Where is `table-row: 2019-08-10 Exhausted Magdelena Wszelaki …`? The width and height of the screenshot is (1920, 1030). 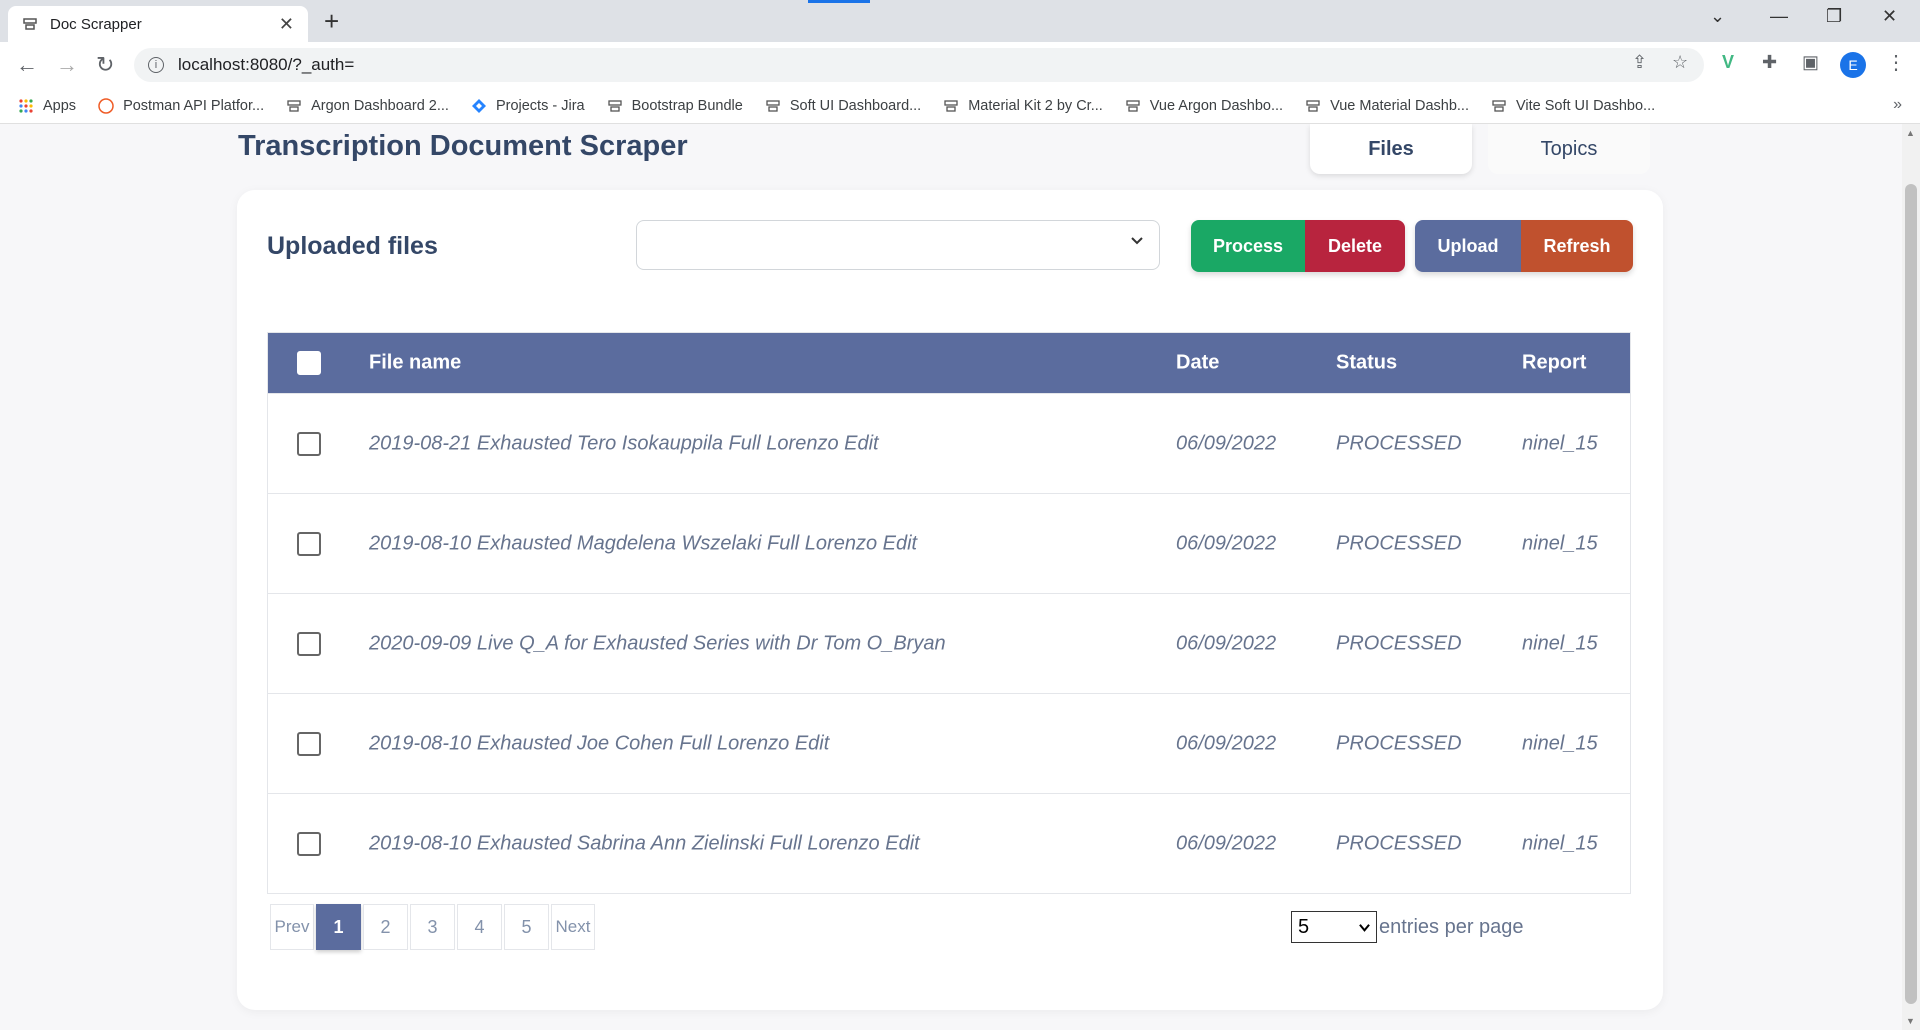 table-row: 2019-08-10 Exhausted Magdelena Wszelaki … is located at coordinates (949, 543).